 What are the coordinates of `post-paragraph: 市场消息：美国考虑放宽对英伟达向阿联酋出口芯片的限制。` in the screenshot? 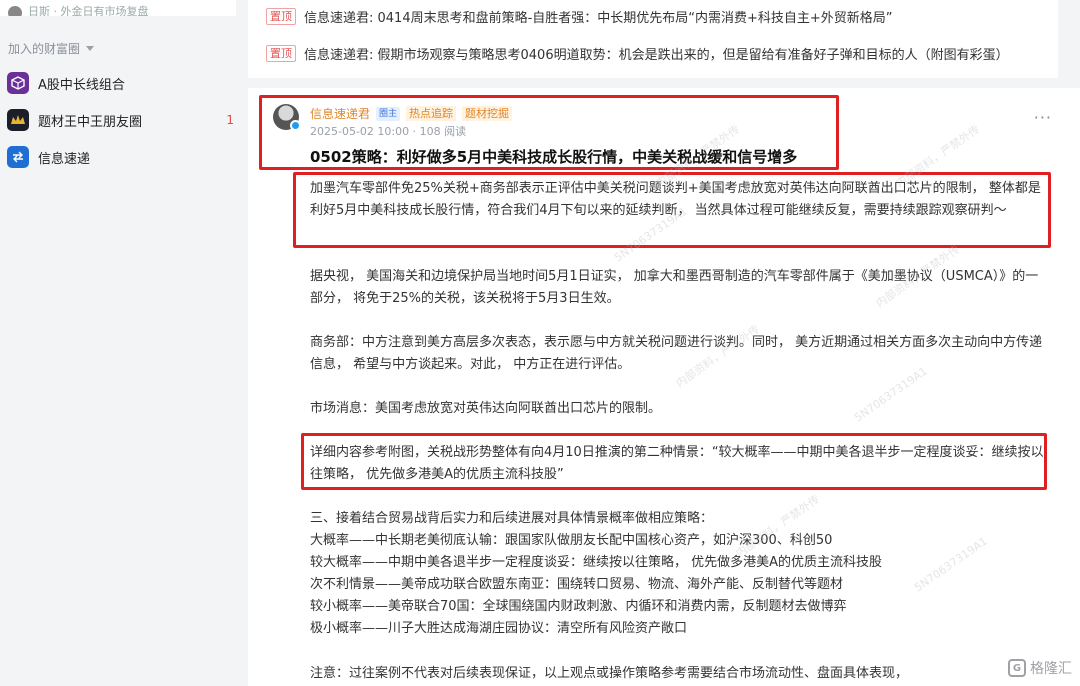 It's located at (486, 408).